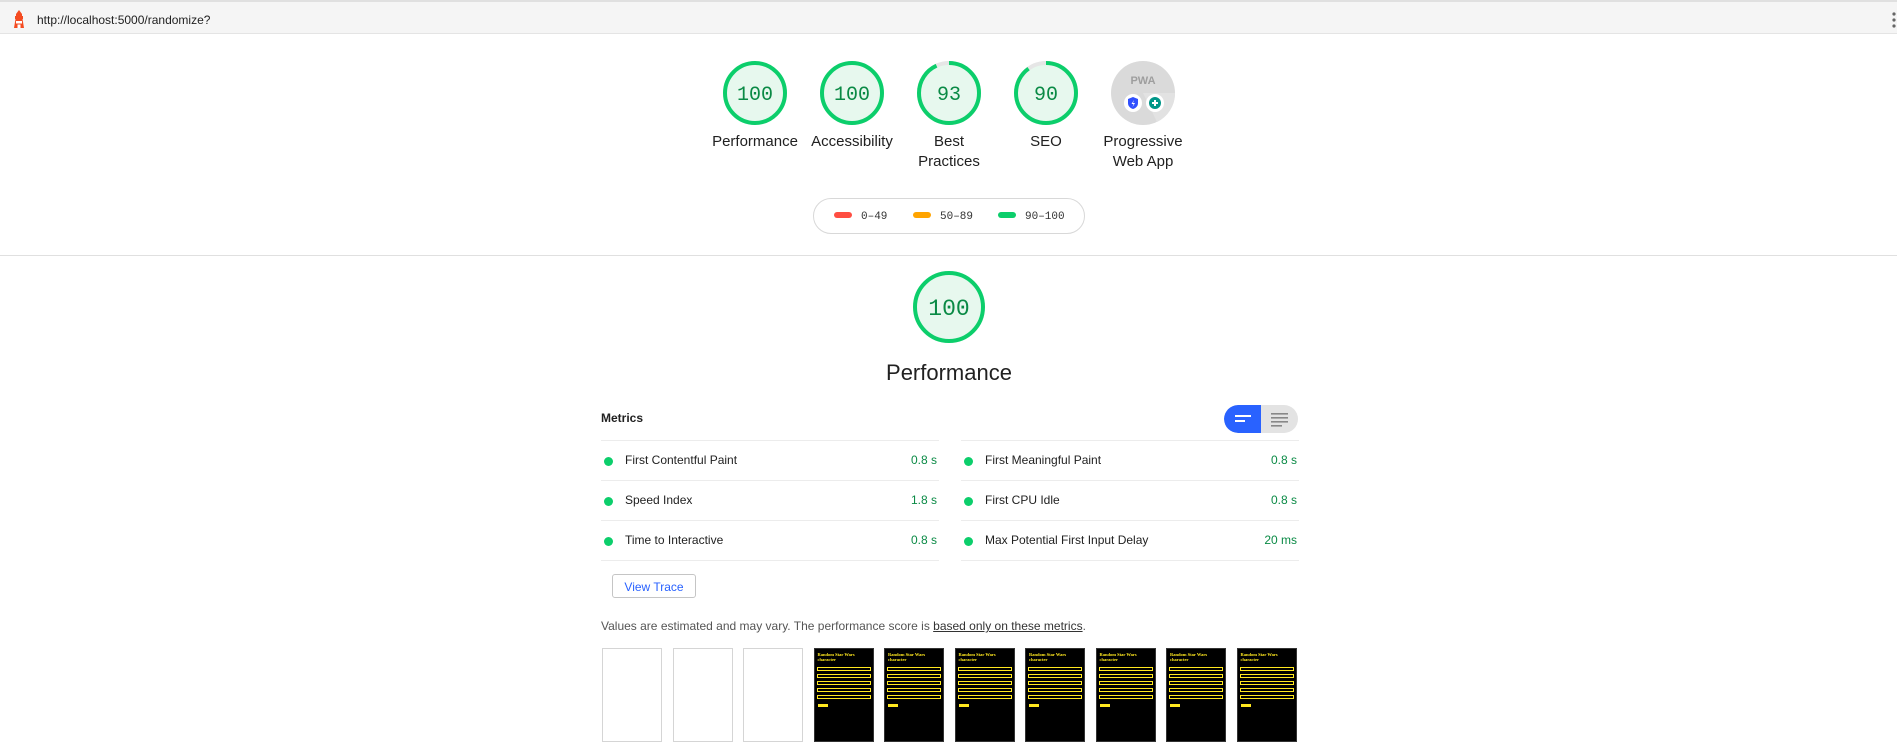 The height and width of the screenshot is (756, 1897). Describe the element at coordinates (659, 500) in the screenshot. I see `metric-name: Speed Index` at that location.